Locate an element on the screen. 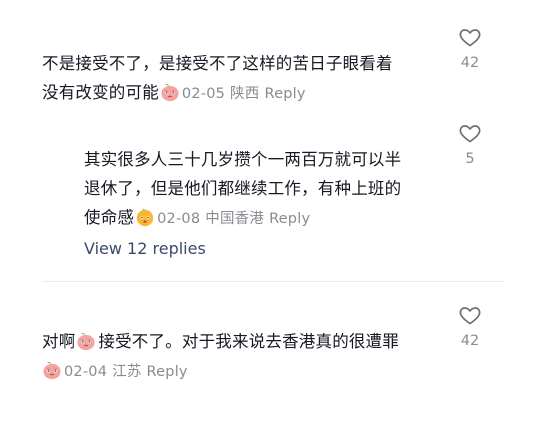  comment-date: 02-05 is located at coordinates (203, 94).